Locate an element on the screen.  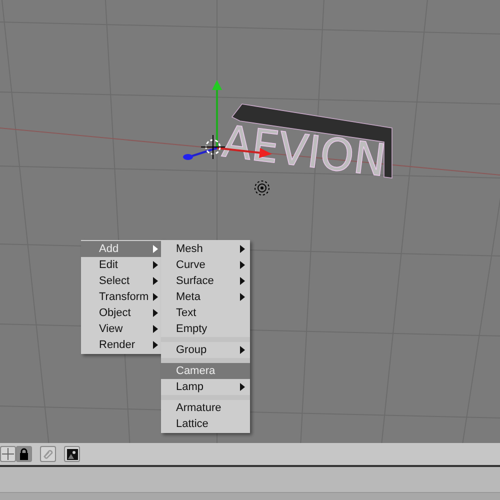
layout-grid-button is located at coordinates (8, 454).